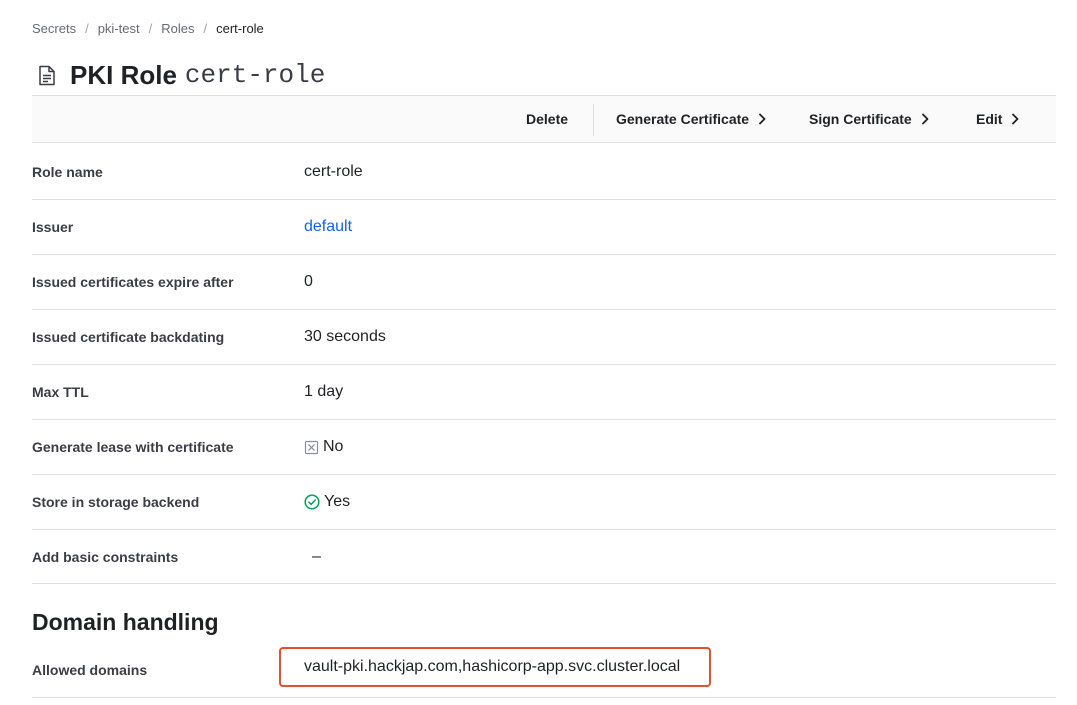 This screenshot has height=705, width=1077. I want to click on sign-certificate-label: Sign Certificate, so click(860, 119).